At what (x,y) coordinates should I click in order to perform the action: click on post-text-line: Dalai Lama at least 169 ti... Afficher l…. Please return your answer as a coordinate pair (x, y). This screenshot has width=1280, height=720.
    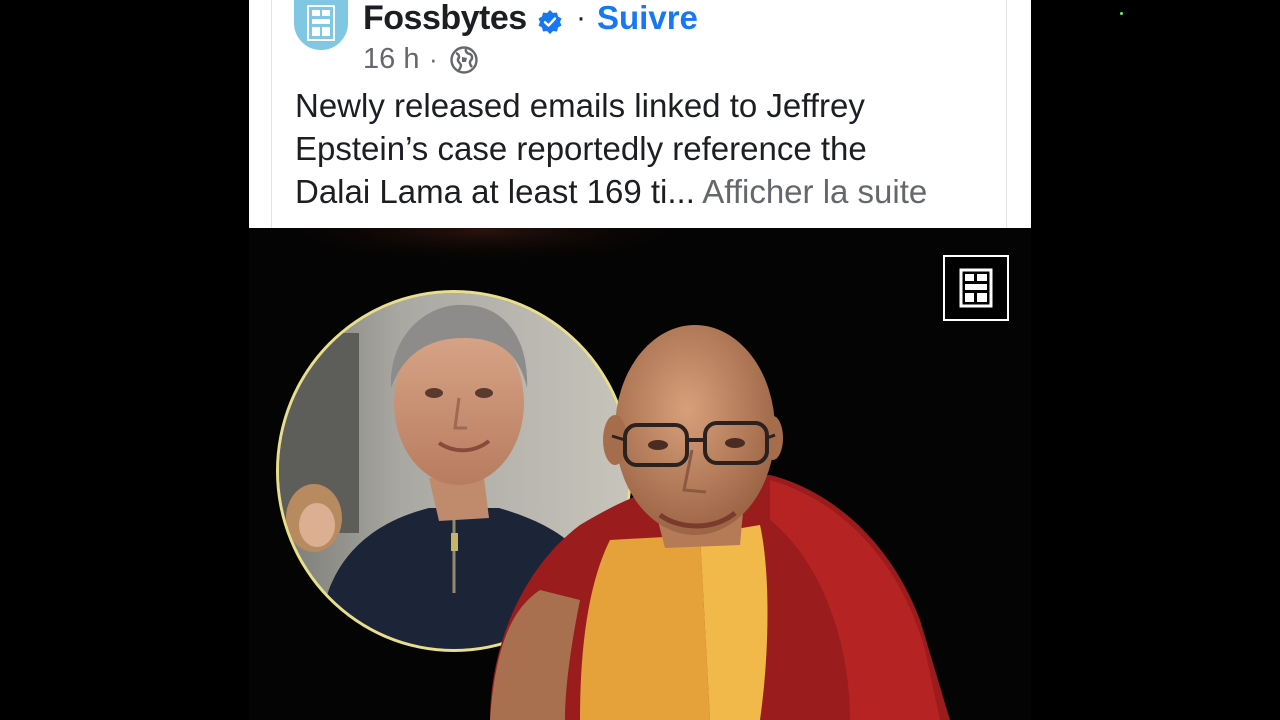
    Looking at the image, I should click on (645, 191).